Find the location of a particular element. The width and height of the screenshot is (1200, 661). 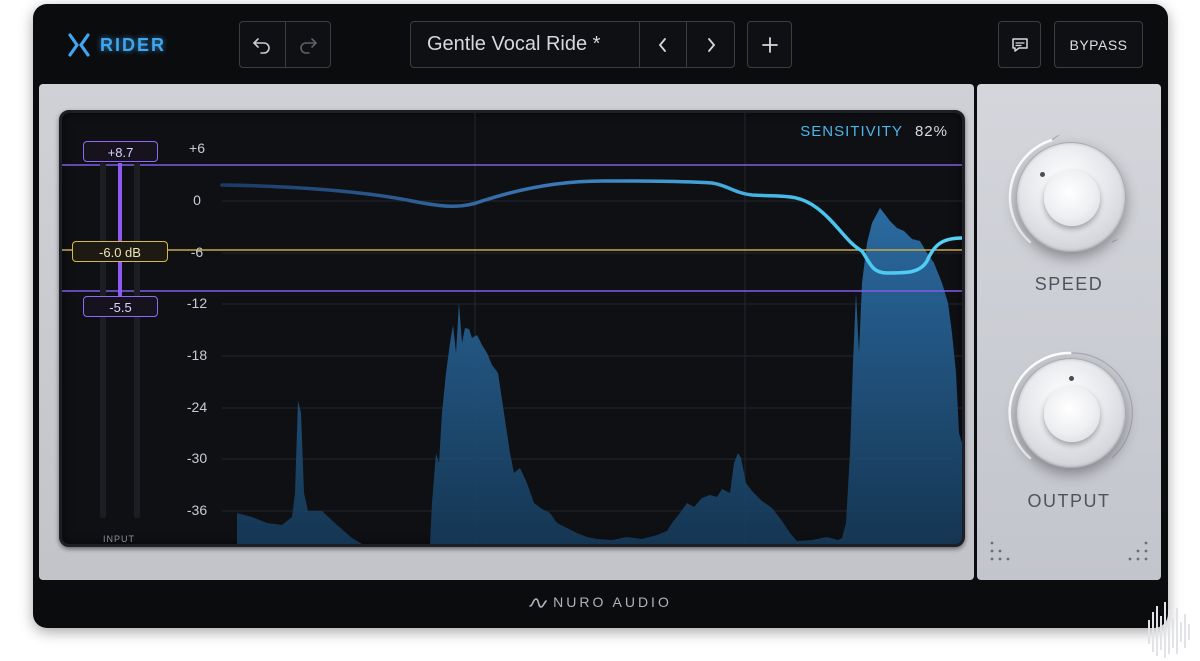

preset-next-button is located at coordinates (710, 44).